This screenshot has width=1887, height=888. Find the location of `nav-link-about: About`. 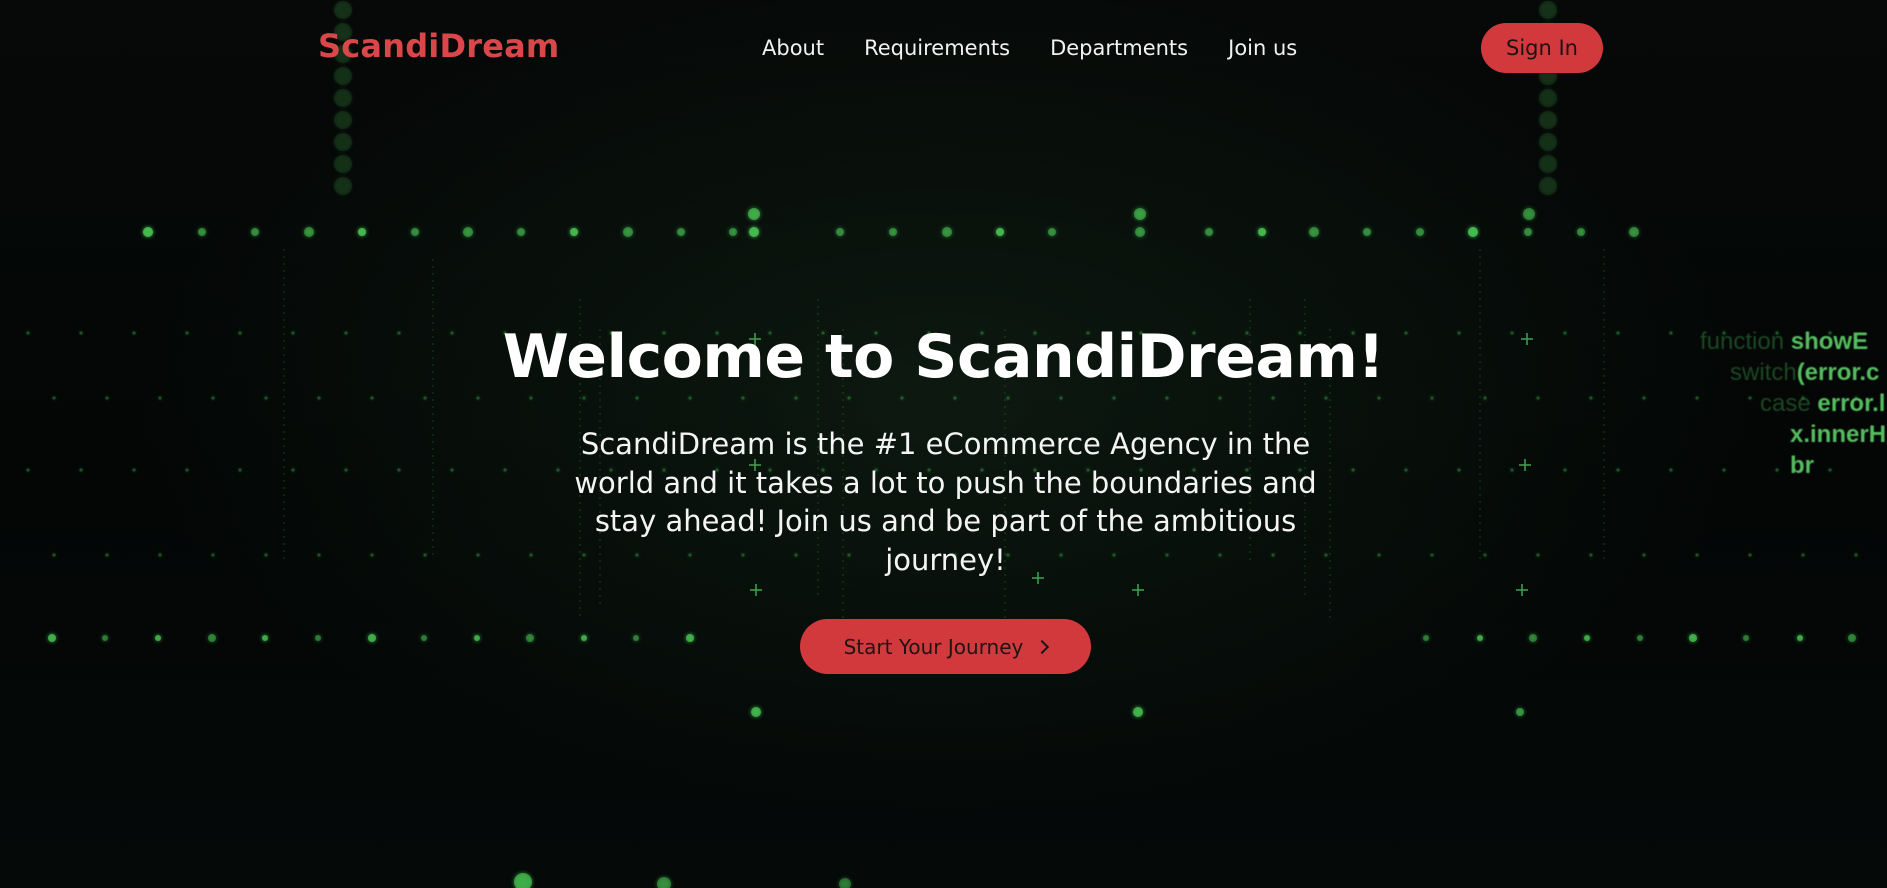

nav-link-about: About is located at coordinates (793, 48).